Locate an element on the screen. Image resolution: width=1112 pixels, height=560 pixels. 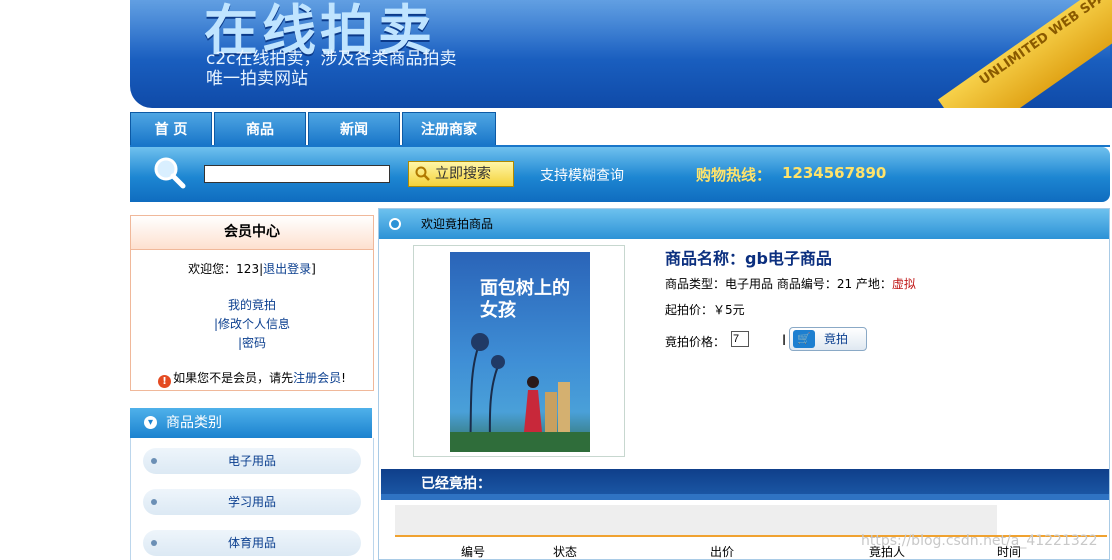
member-links: 我的竟拍 |修改个人信息 |密码 is located at coordinates (252, 324).